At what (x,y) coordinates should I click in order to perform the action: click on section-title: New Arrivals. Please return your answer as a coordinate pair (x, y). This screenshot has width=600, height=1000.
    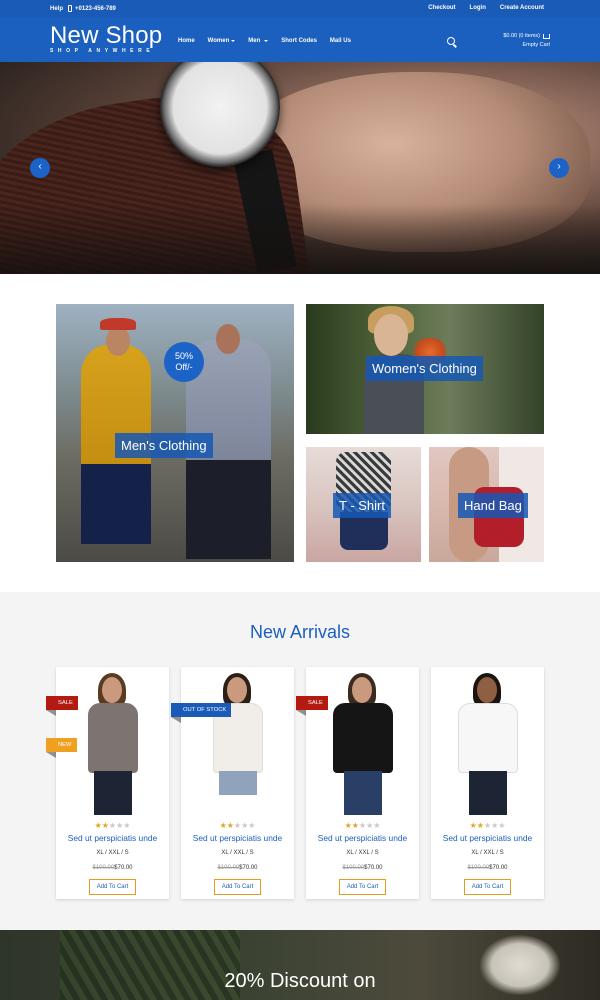
    Looking at the image, I should click on (300, 632).